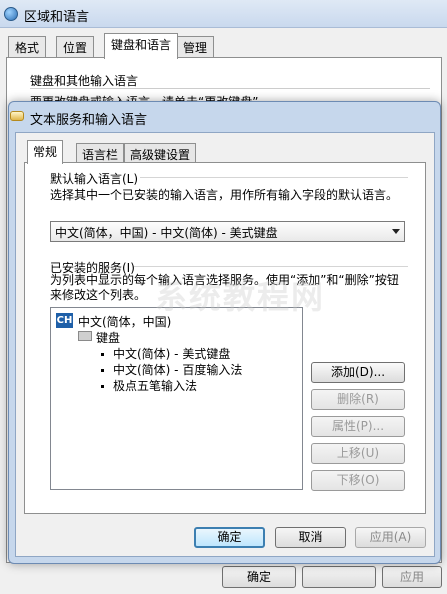  I want to click on default-language-desc: 选择其中一个已安装的输入语言，用作所有输入字段的默认语言。, so click(224, 195).